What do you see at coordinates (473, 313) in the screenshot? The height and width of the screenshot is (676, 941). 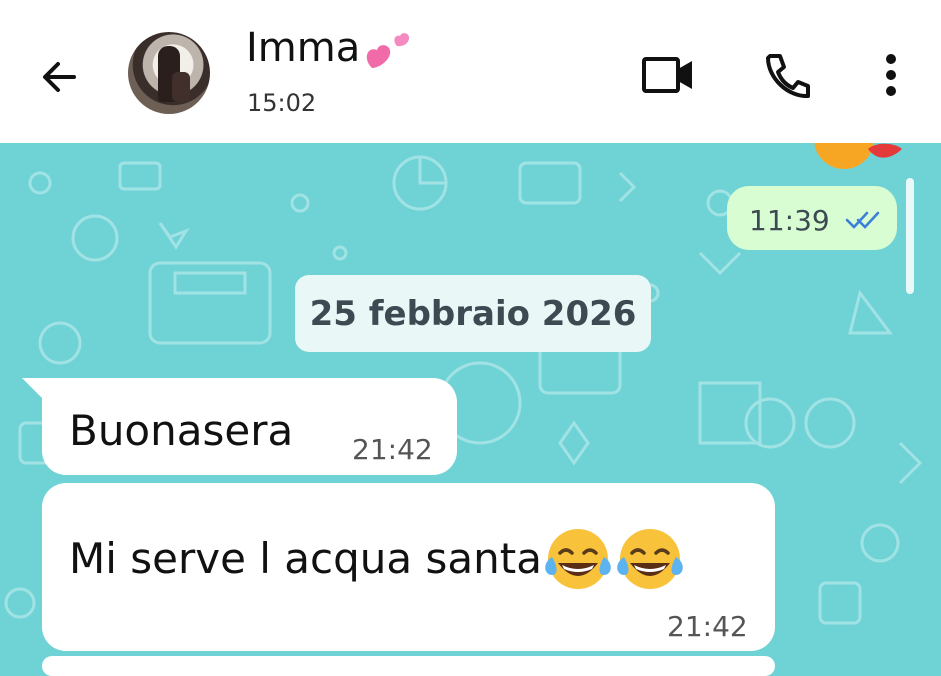 I see `date-separator: 25 febbraio 2026` at bounding box center [473, 313].